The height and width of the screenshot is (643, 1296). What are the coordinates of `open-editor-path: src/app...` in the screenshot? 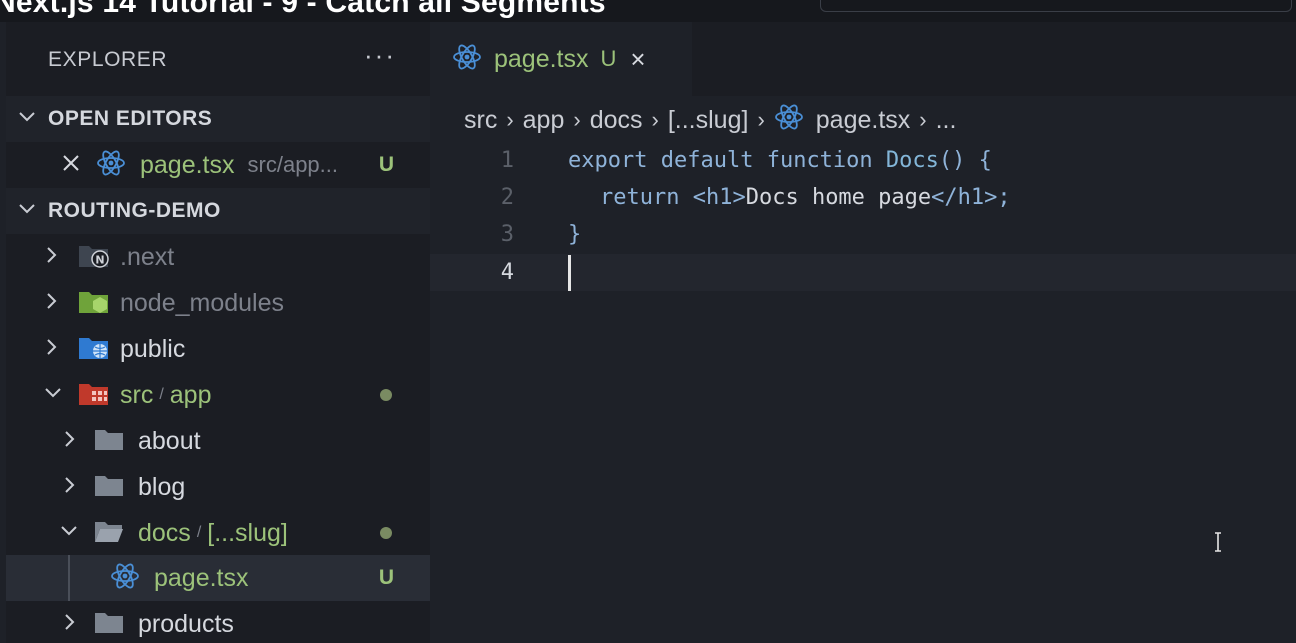 It's located at (292, 164).